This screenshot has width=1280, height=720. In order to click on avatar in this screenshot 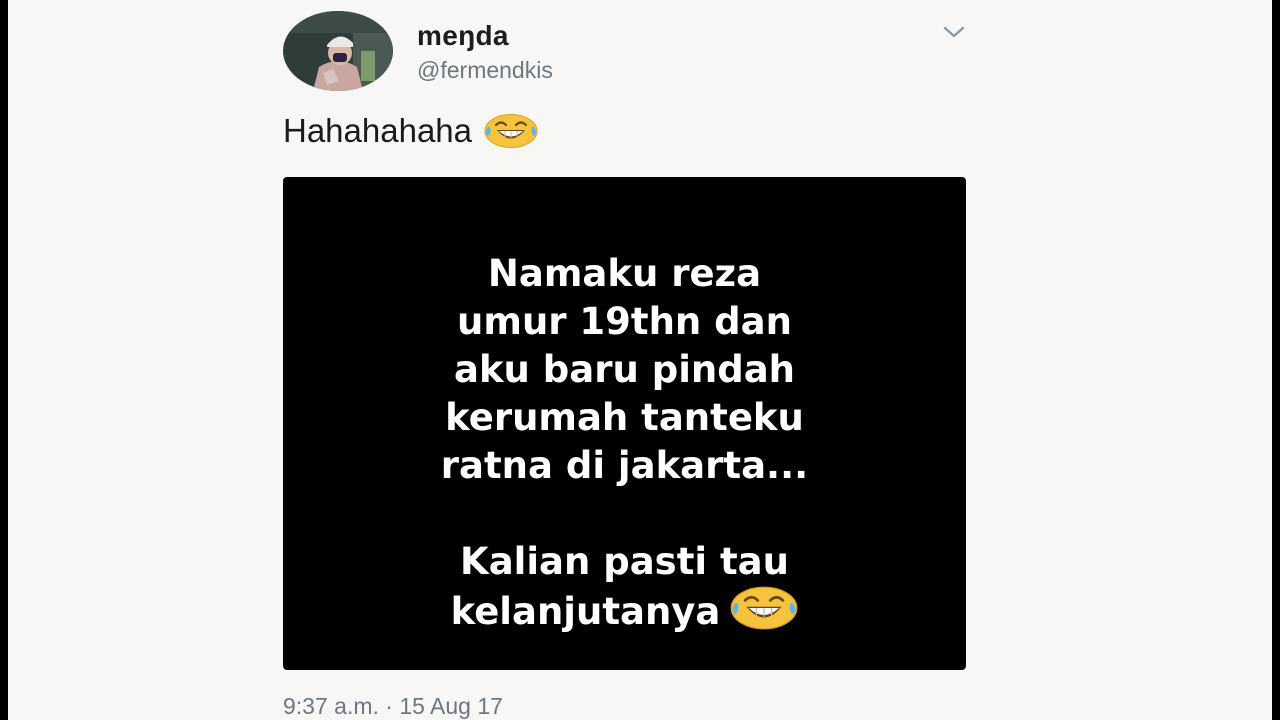, I will do `click(338, 51)`.